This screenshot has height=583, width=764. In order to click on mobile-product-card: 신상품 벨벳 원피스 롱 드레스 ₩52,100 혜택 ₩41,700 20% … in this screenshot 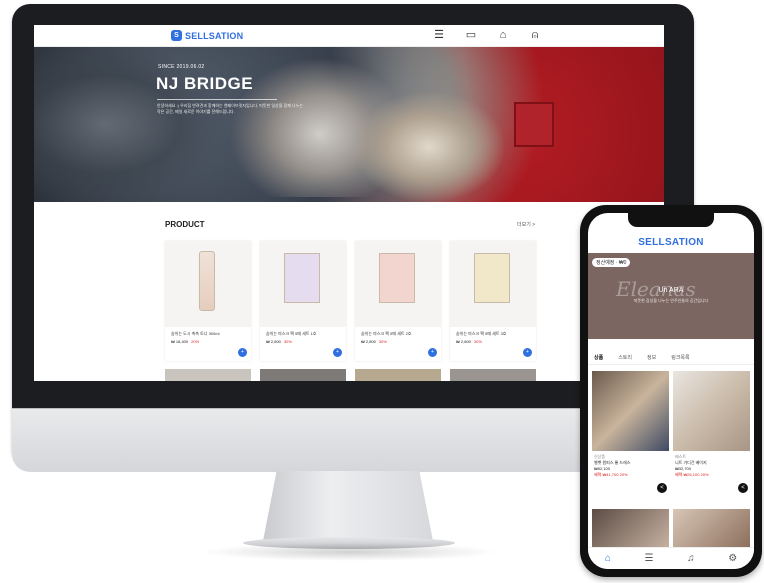, I will do `click(630, 435)`.